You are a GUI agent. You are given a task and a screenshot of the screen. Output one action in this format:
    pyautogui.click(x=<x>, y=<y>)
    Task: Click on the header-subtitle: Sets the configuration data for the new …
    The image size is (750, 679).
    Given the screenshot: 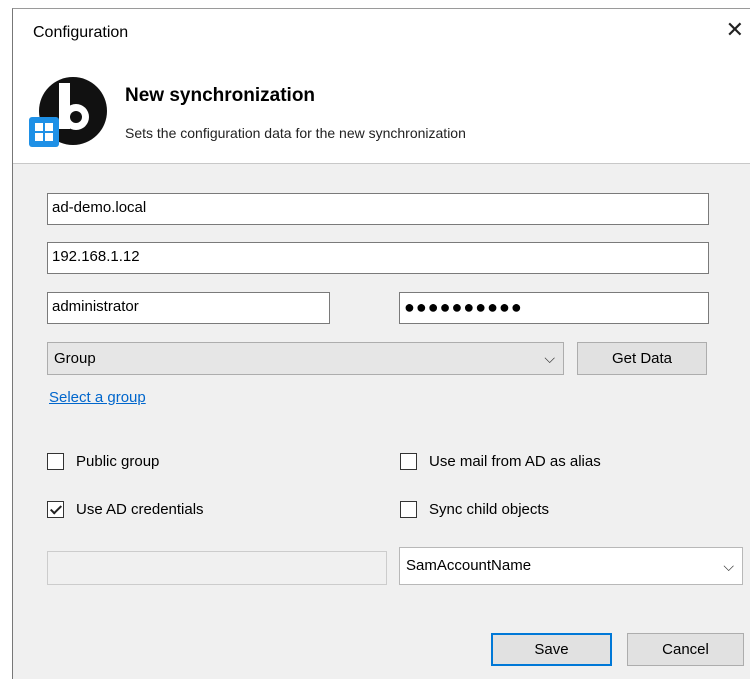 What is the action you would take?
    pyautogui.click(x=295, y=133)
    